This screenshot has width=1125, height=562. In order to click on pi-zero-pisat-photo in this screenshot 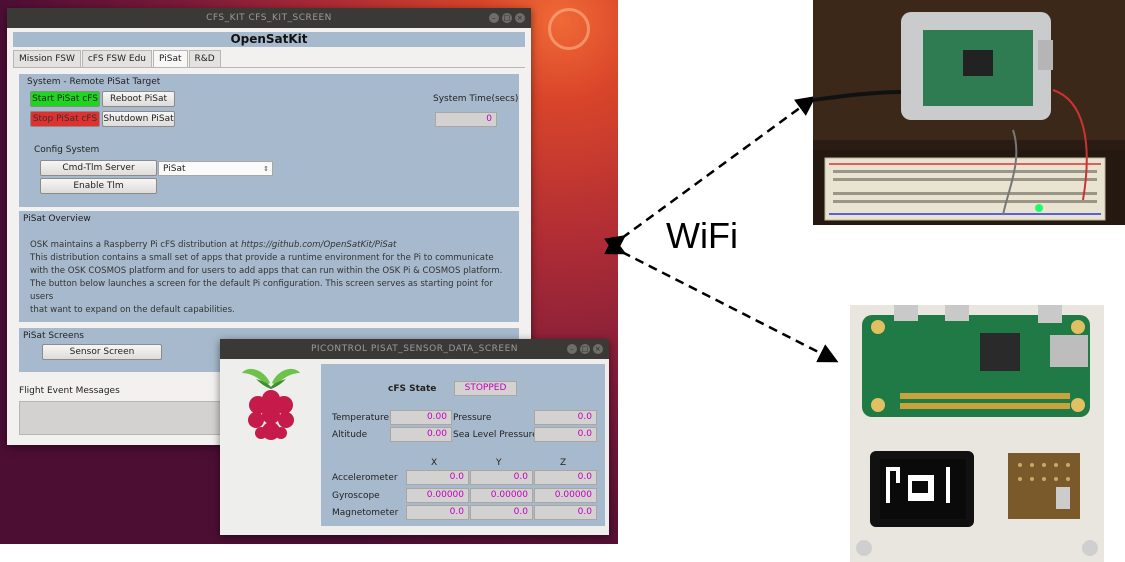, I will do `click(977, 433)`.